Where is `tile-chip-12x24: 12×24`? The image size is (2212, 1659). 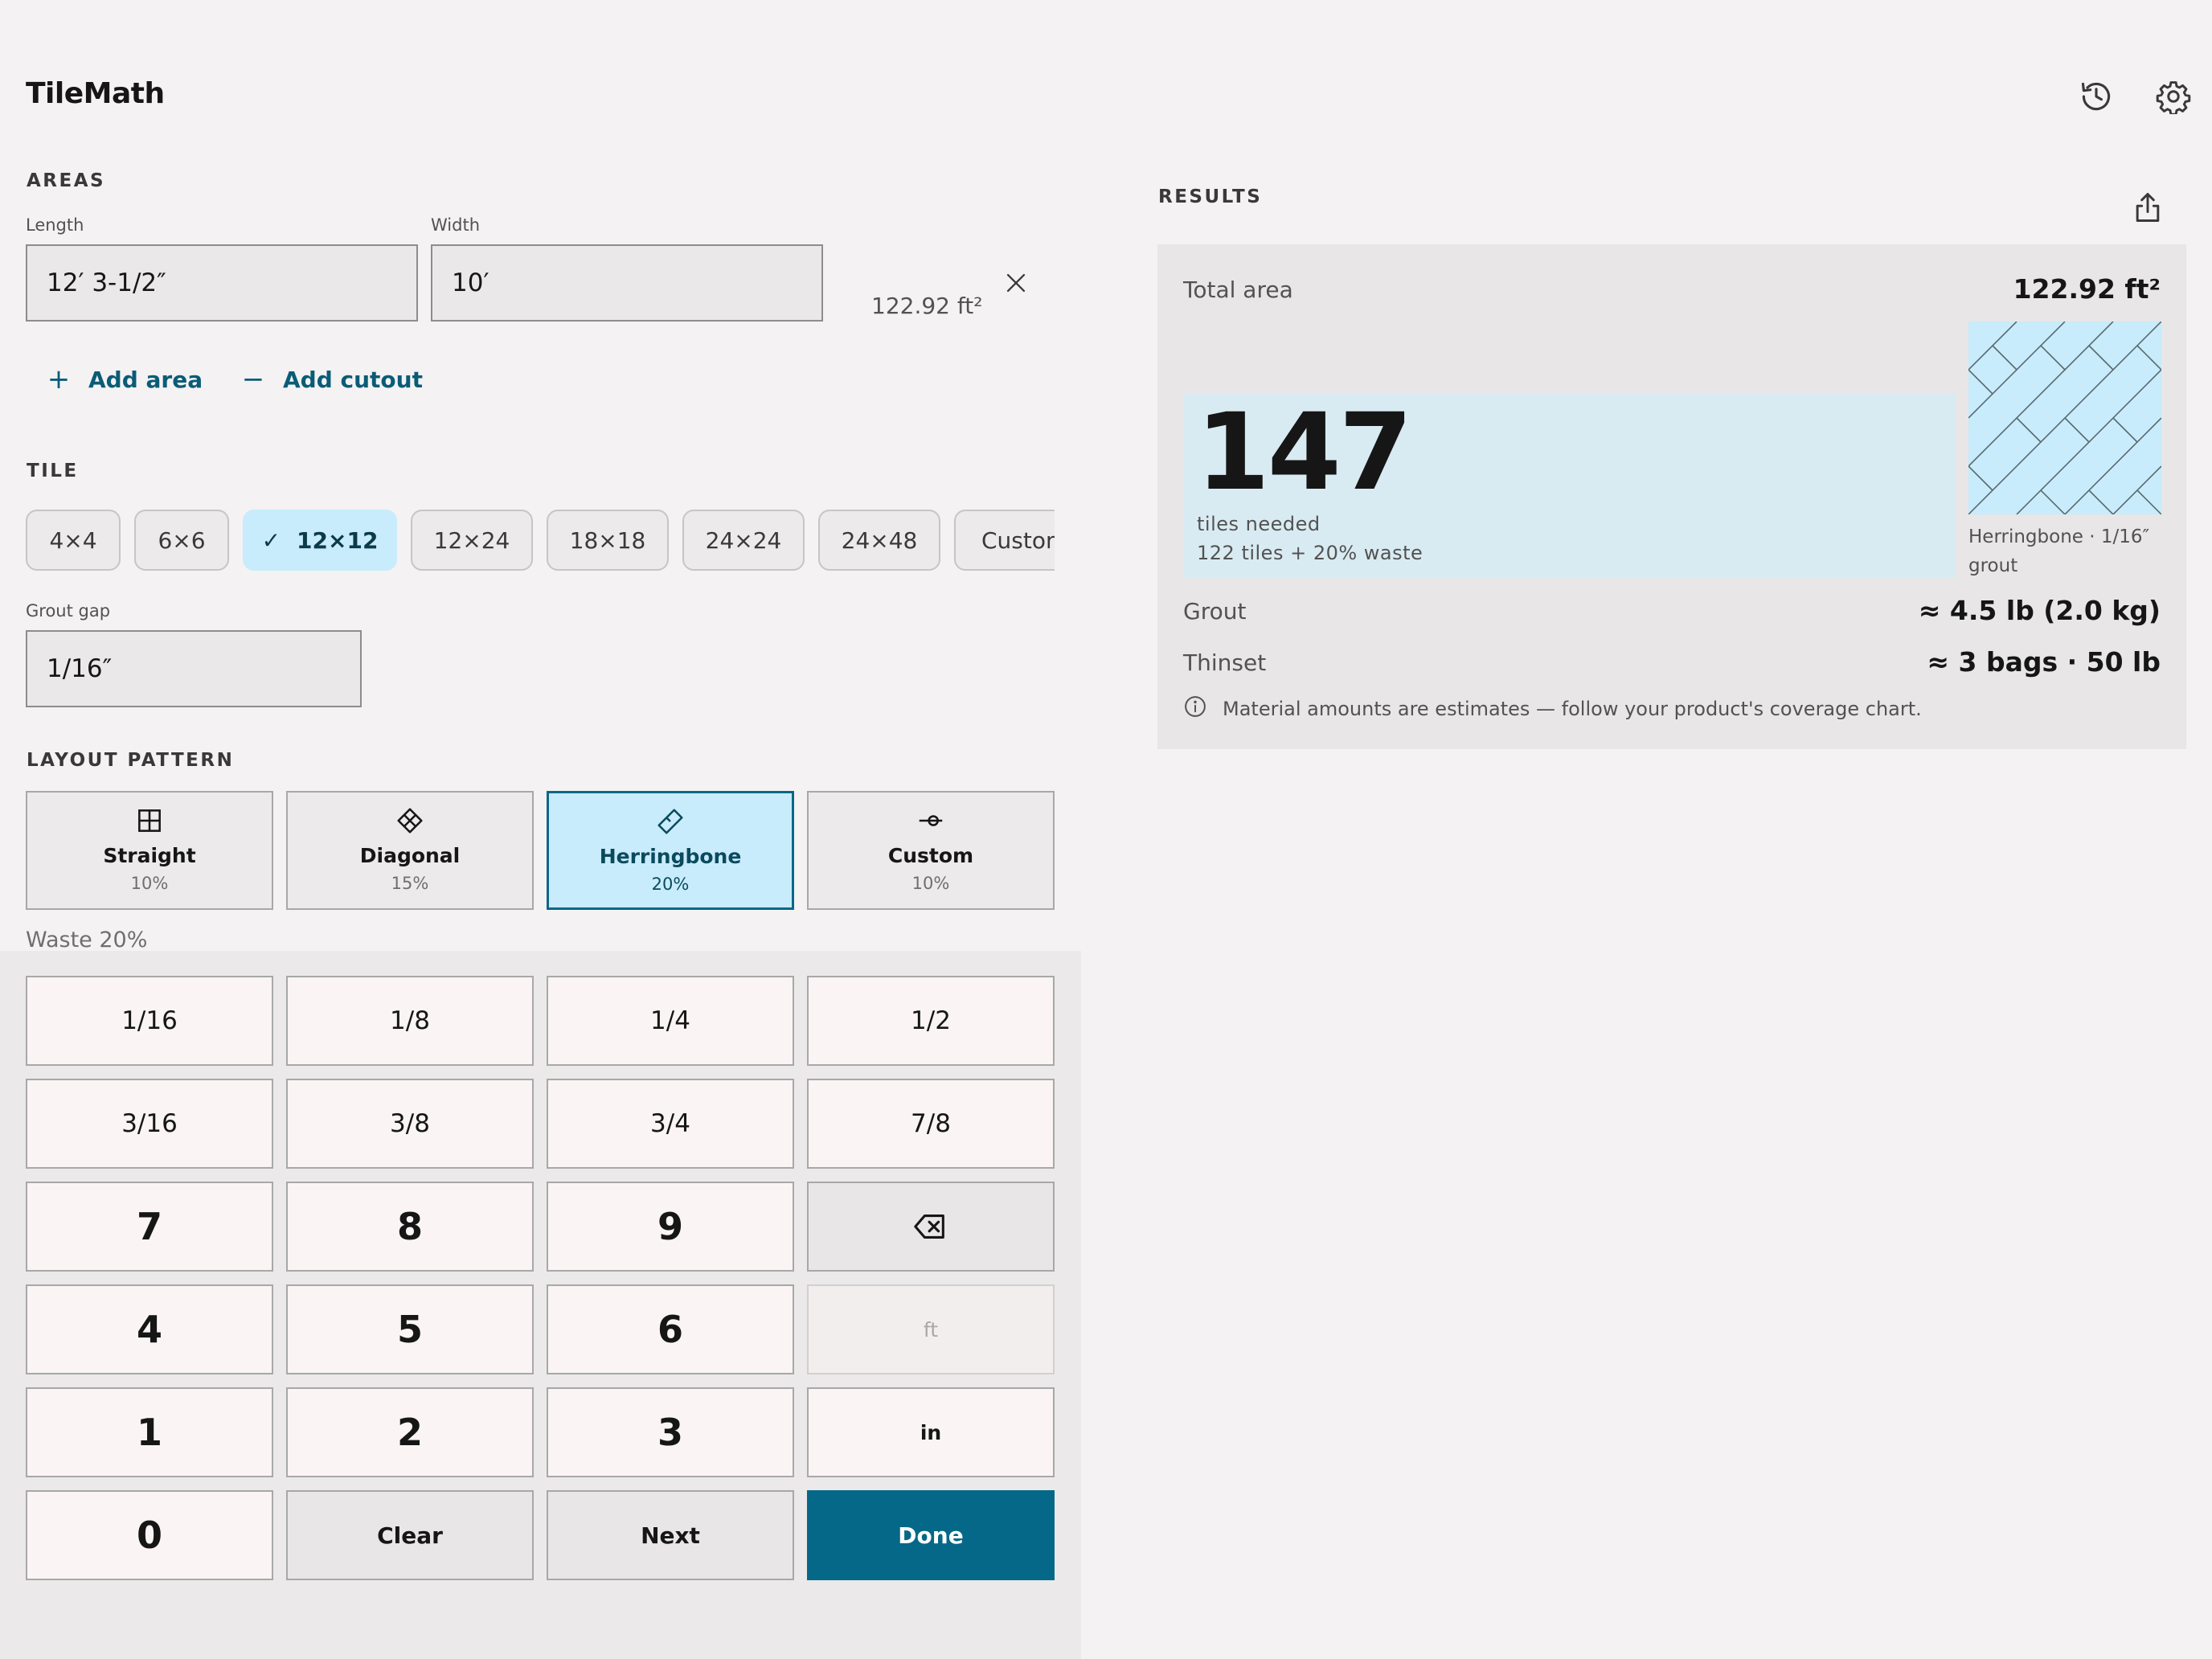
tile-chip-12x24: 12×24 is located at coordinates (472, 540).